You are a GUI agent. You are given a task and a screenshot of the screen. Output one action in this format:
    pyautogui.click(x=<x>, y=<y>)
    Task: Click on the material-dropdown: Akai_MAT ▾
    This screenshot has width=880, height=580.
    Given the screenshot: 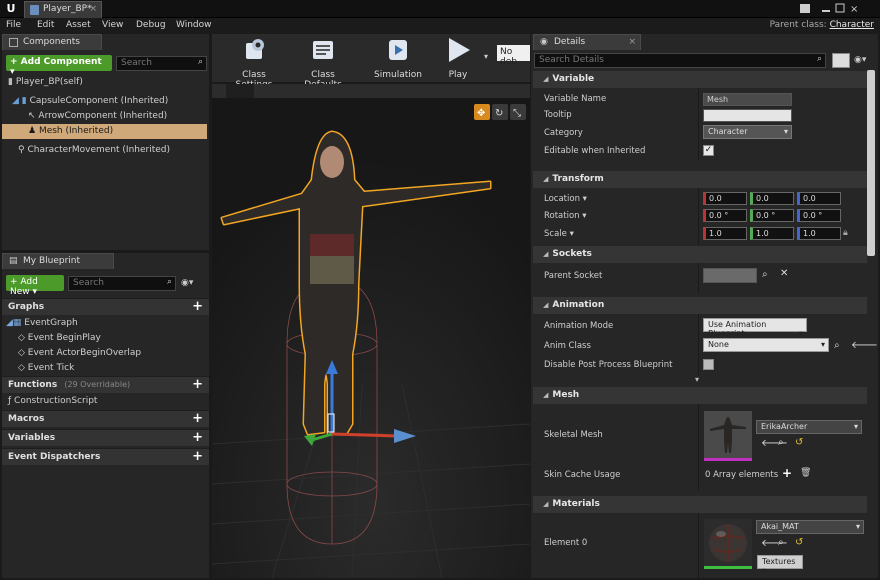 What is the action you would take?
    pyautogui.click(x=810, y=527)
    